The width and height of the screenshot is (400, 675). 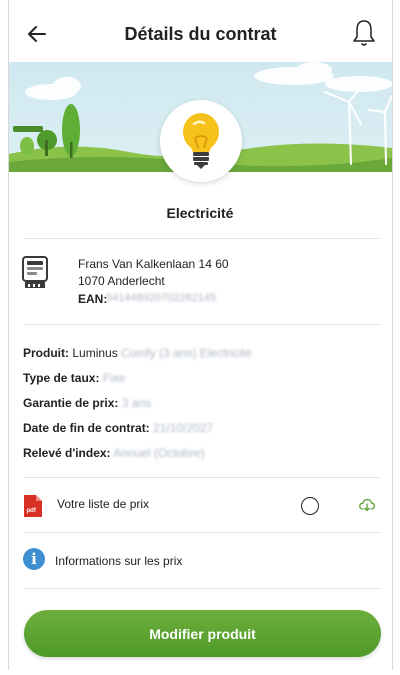 I want to click on ean-label: EAN:, so click(x=93, y=299).